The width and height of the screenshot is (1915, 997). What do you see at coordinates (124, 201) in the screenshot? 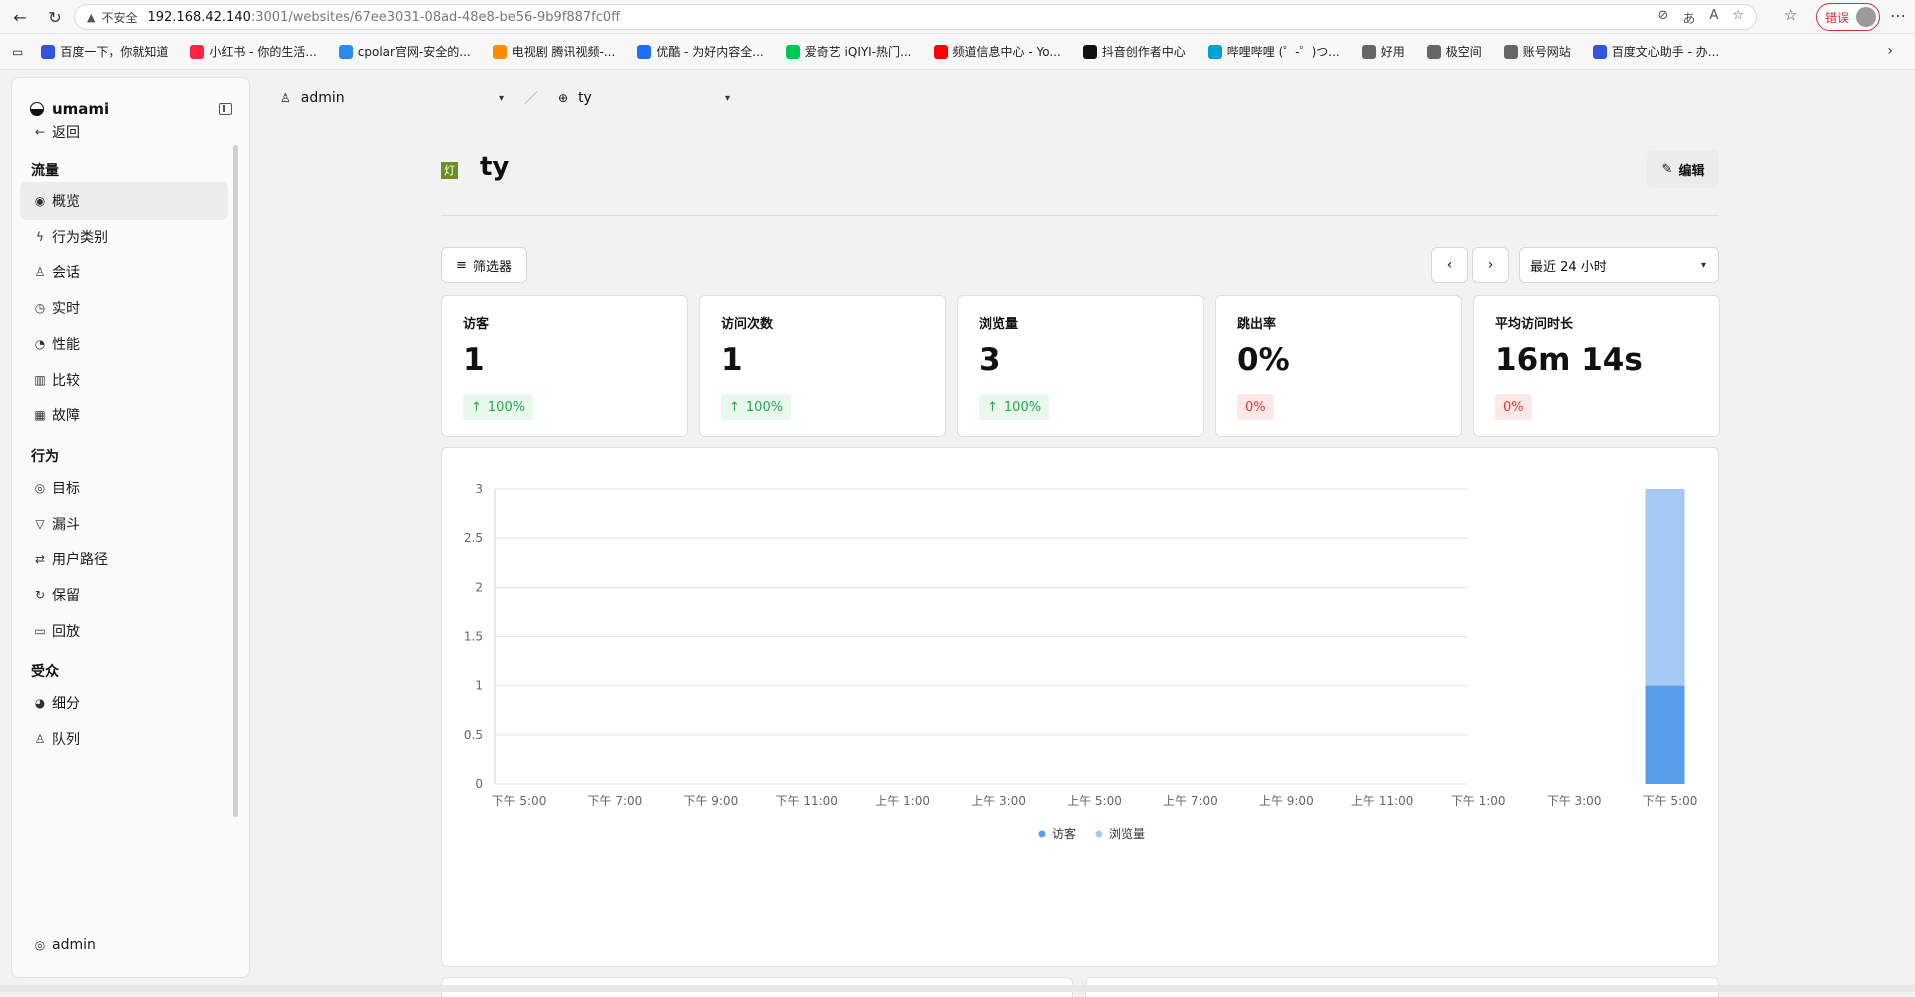
I see `sidebar-item: ◉ 概览` at bounding box center [124, 201].